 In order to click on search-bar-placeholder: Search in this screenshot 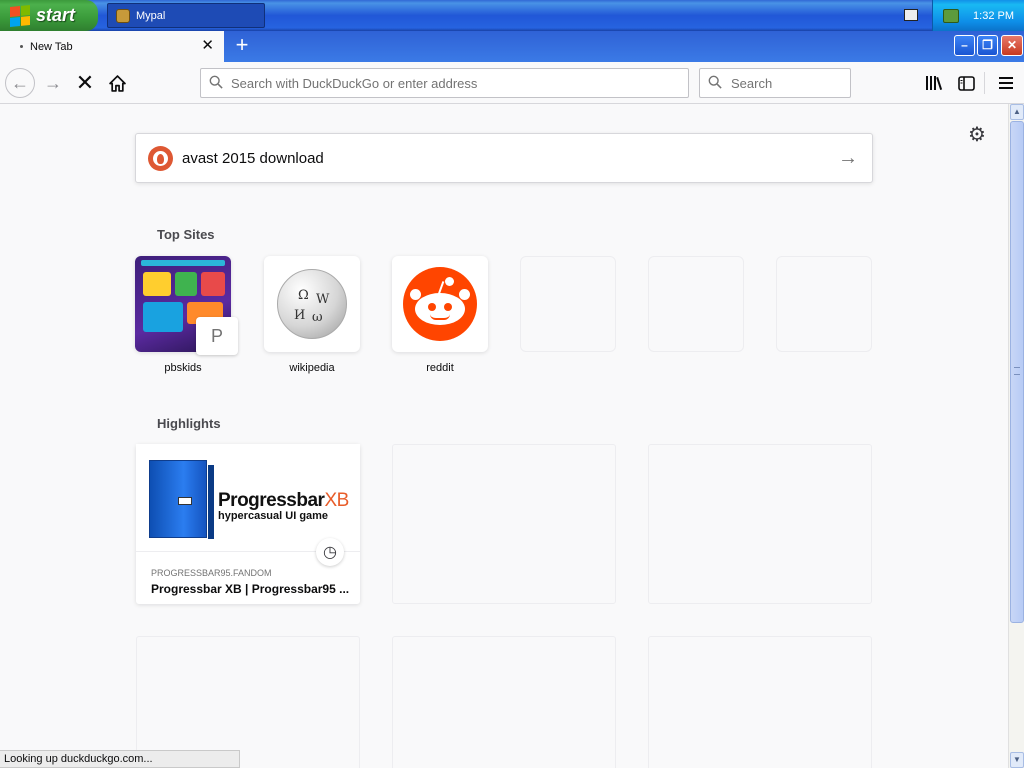, I will do `click(752, 83)`.